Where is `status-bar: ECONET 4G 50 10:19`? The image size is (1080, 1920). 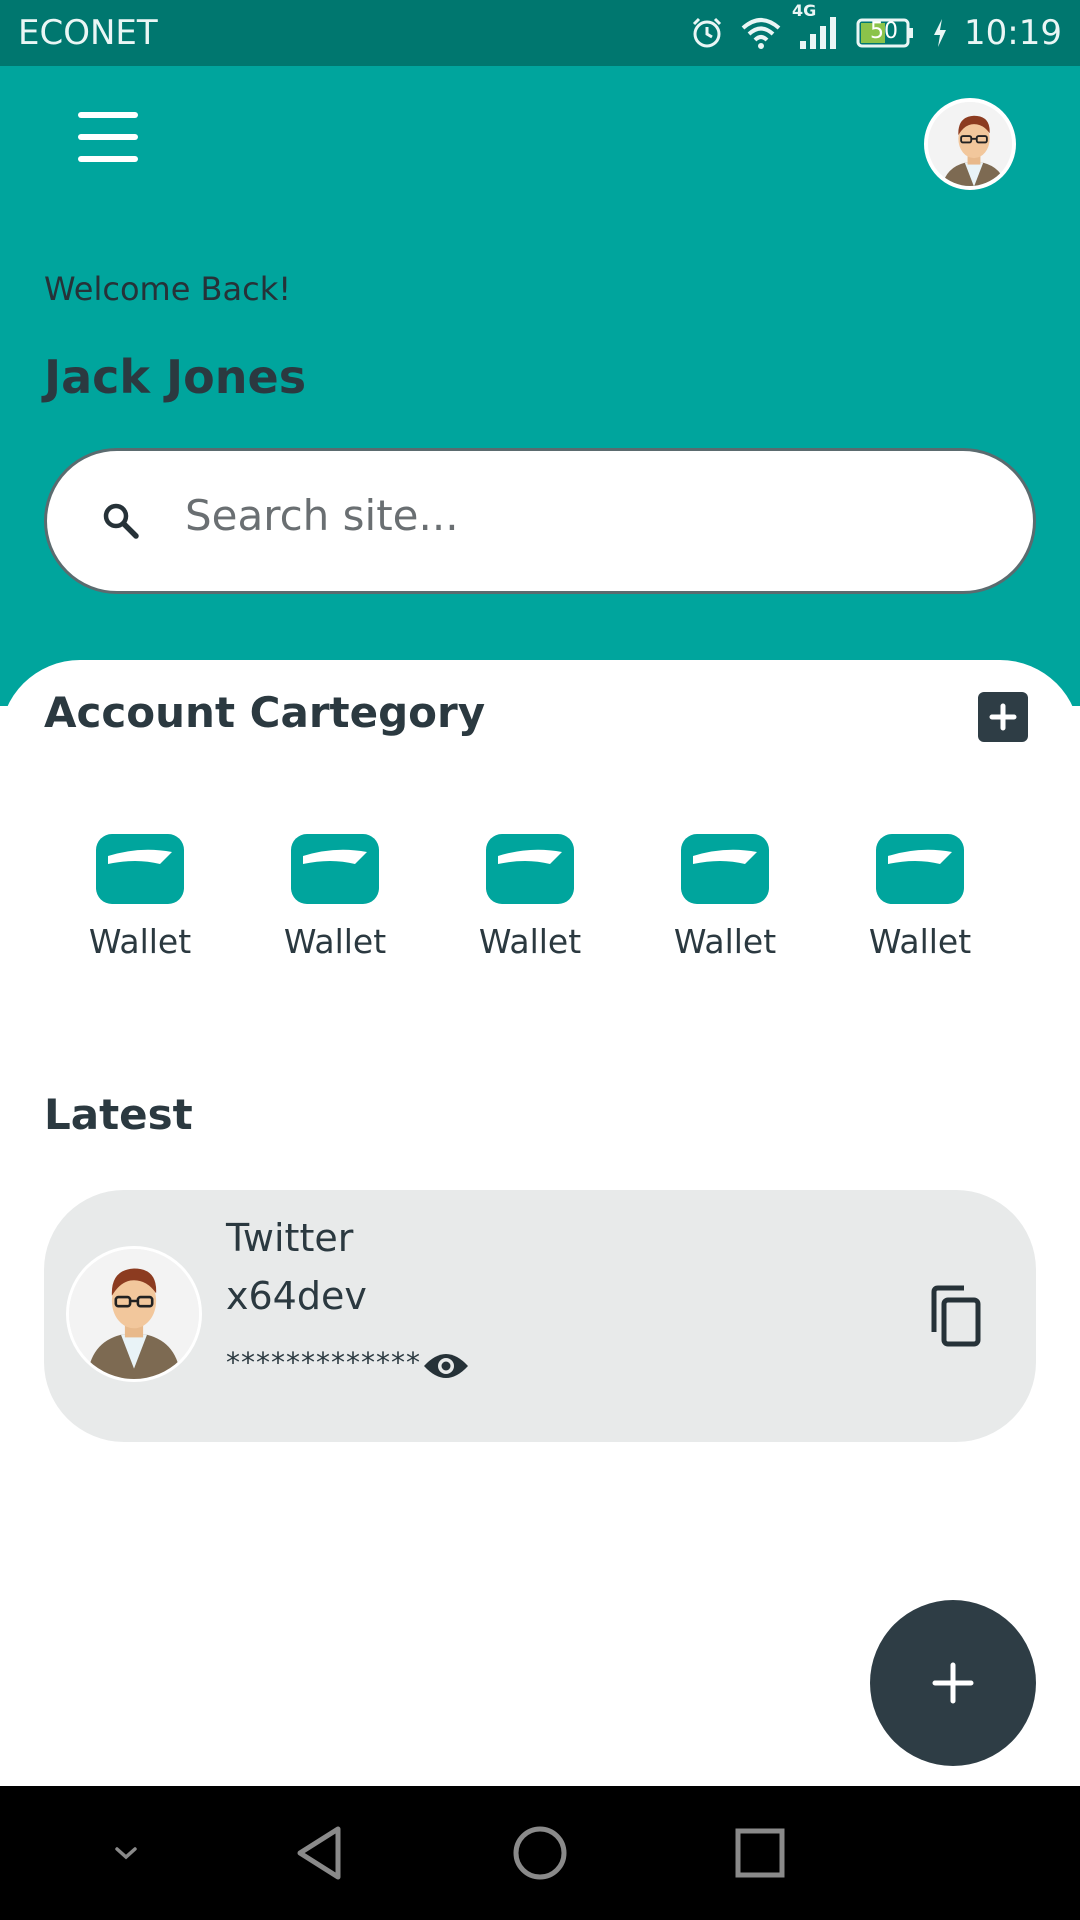 status-bar: ECONET 4G 50 10:19 is located at coordinates (540, 33).